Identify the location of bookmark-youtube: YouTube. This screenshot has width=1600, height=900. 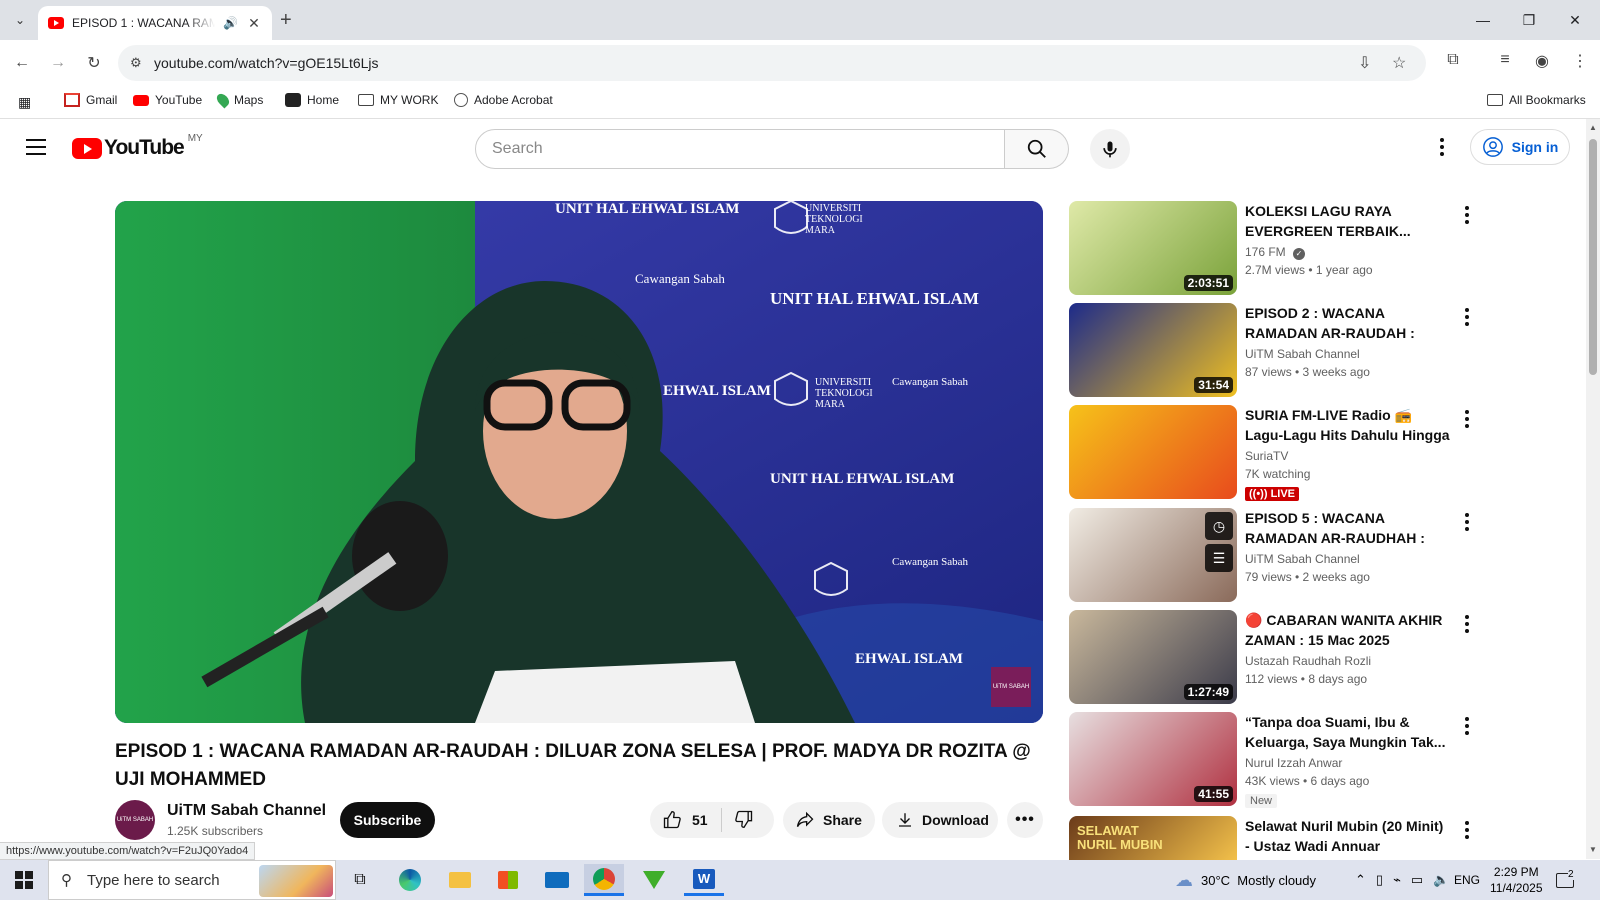
(167, 100).